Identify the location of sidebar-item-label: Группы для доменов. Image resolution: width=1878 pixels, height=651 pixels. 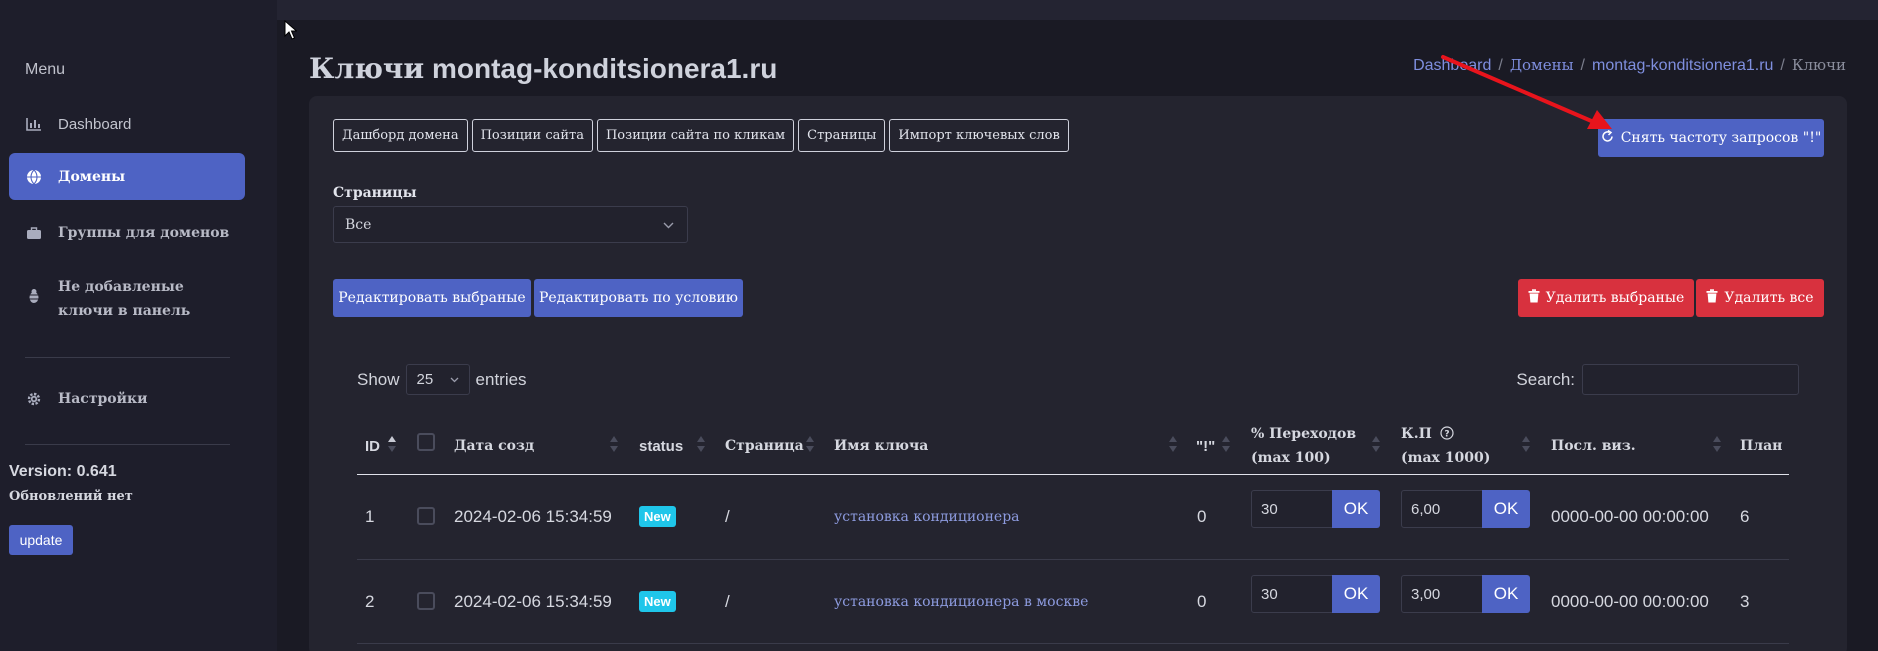
(144, 233).